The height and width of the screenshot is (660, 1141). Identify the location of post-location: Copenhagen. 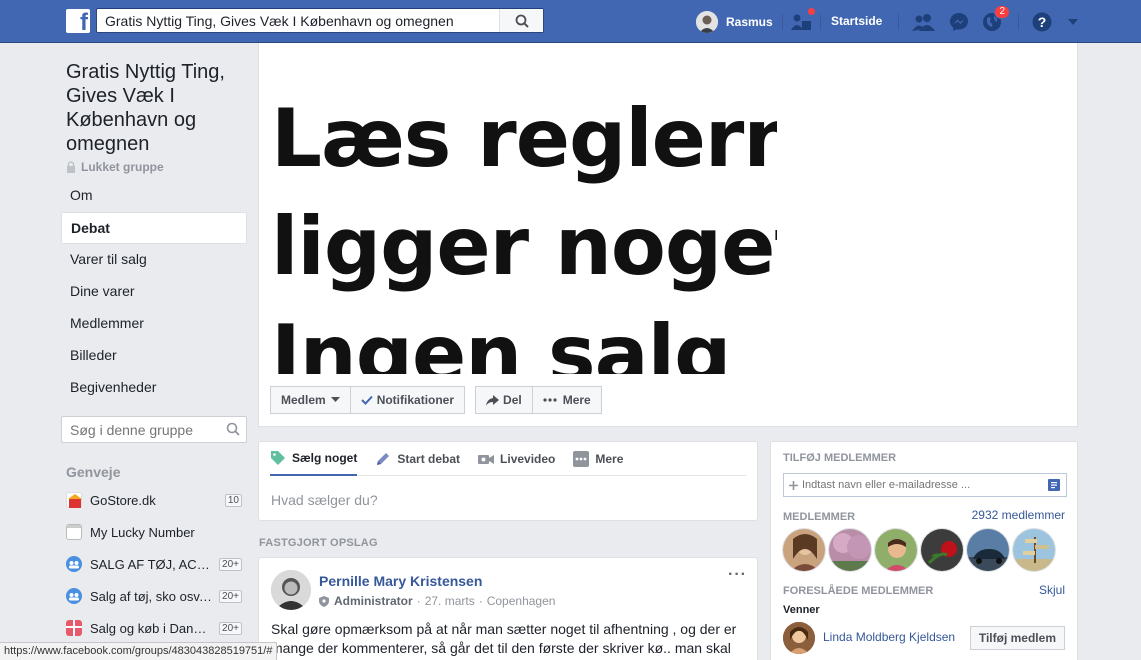
(521, 601).